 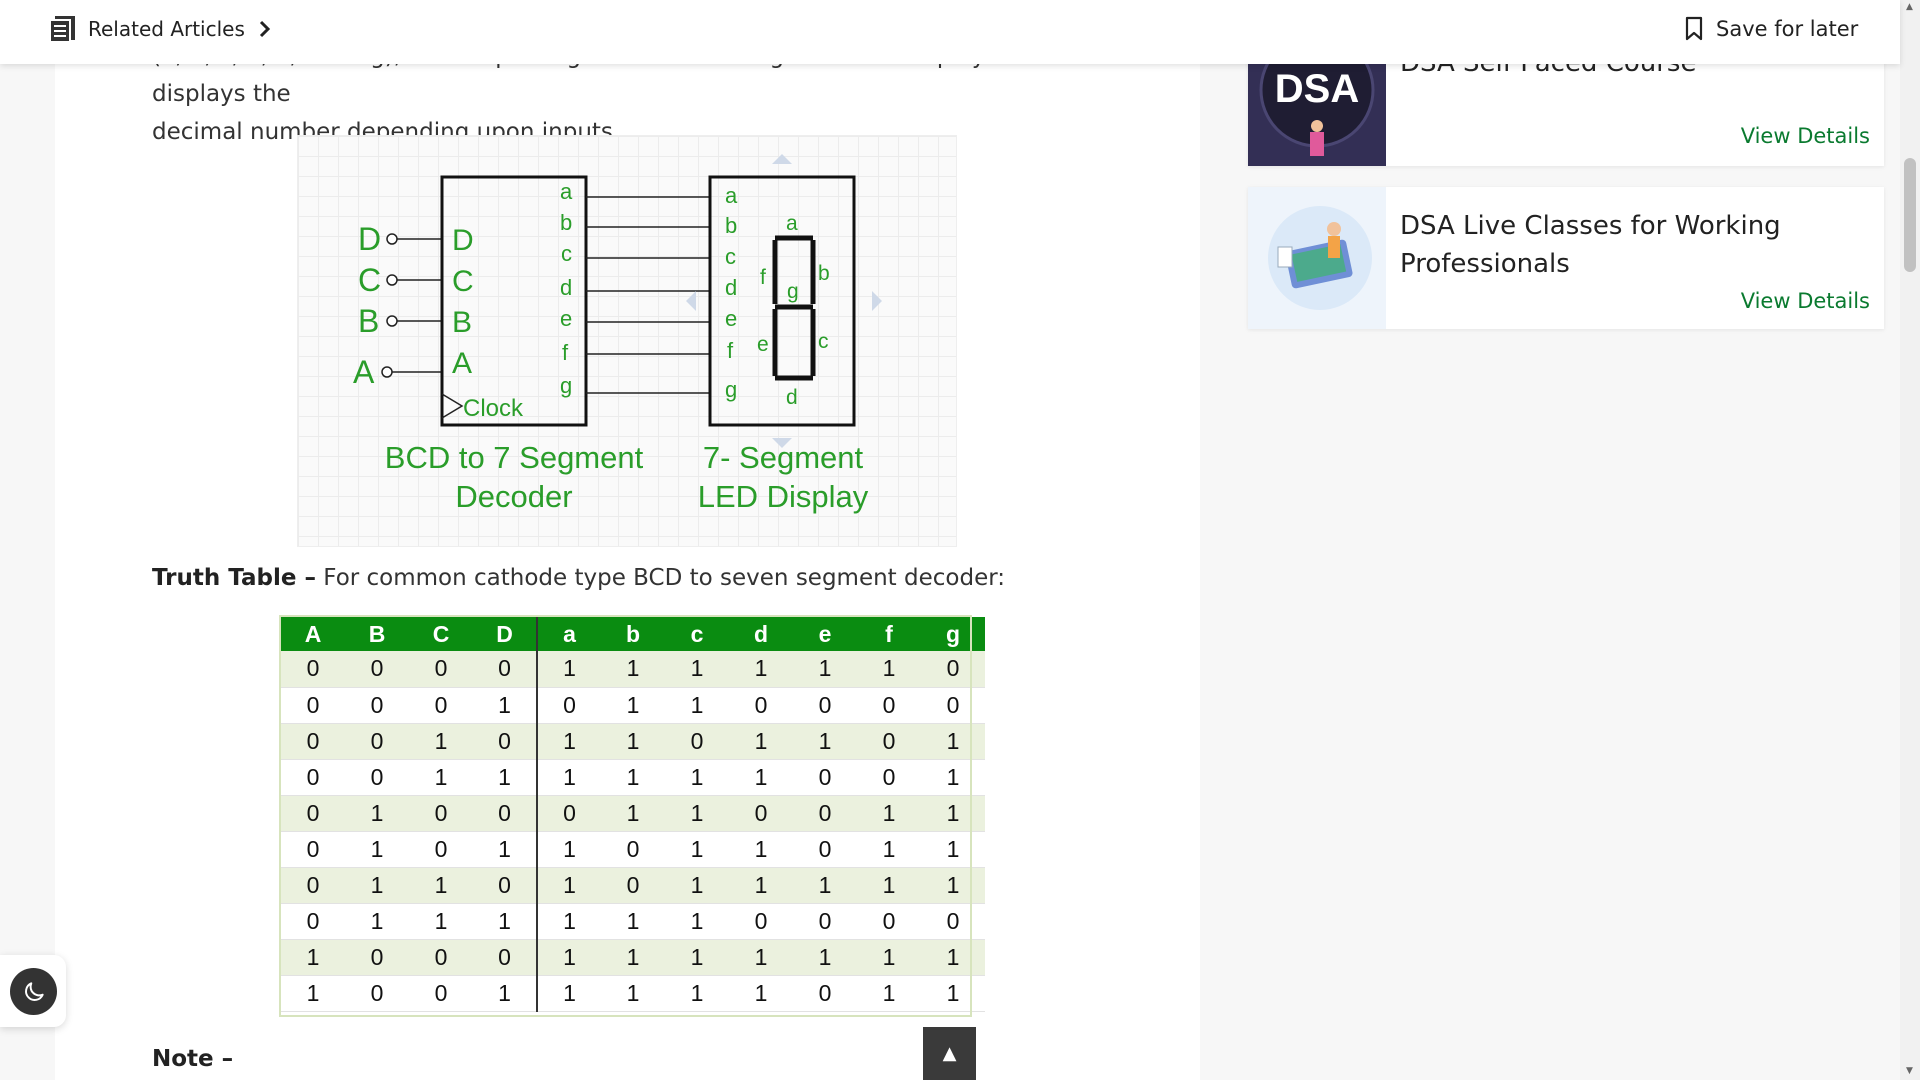 I want to click on input-c-label: C, so click(x=369, y=280).